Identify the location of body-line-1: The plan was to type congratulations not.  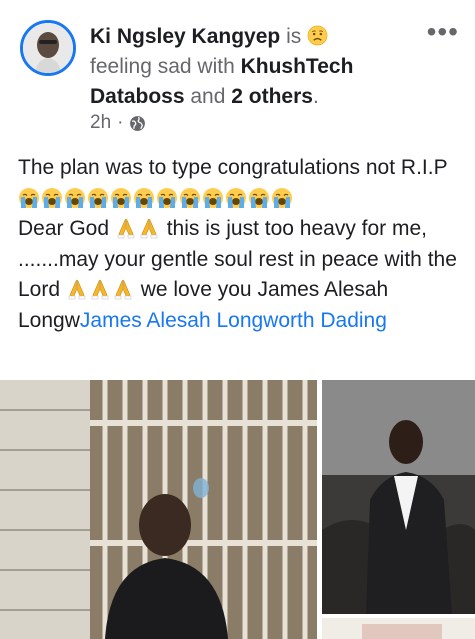
(207, 167).